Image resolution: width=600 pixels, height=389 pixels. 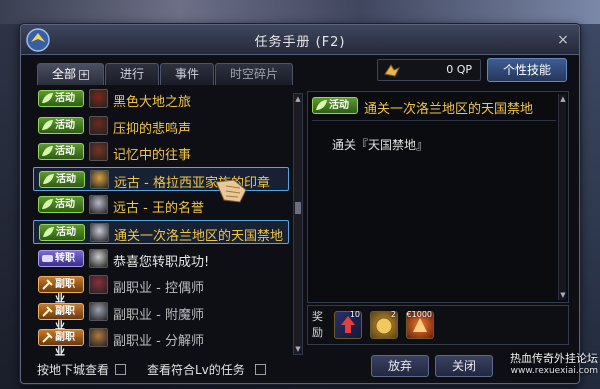 I want to click on close-icon: ×, so click(x=563, y=40).